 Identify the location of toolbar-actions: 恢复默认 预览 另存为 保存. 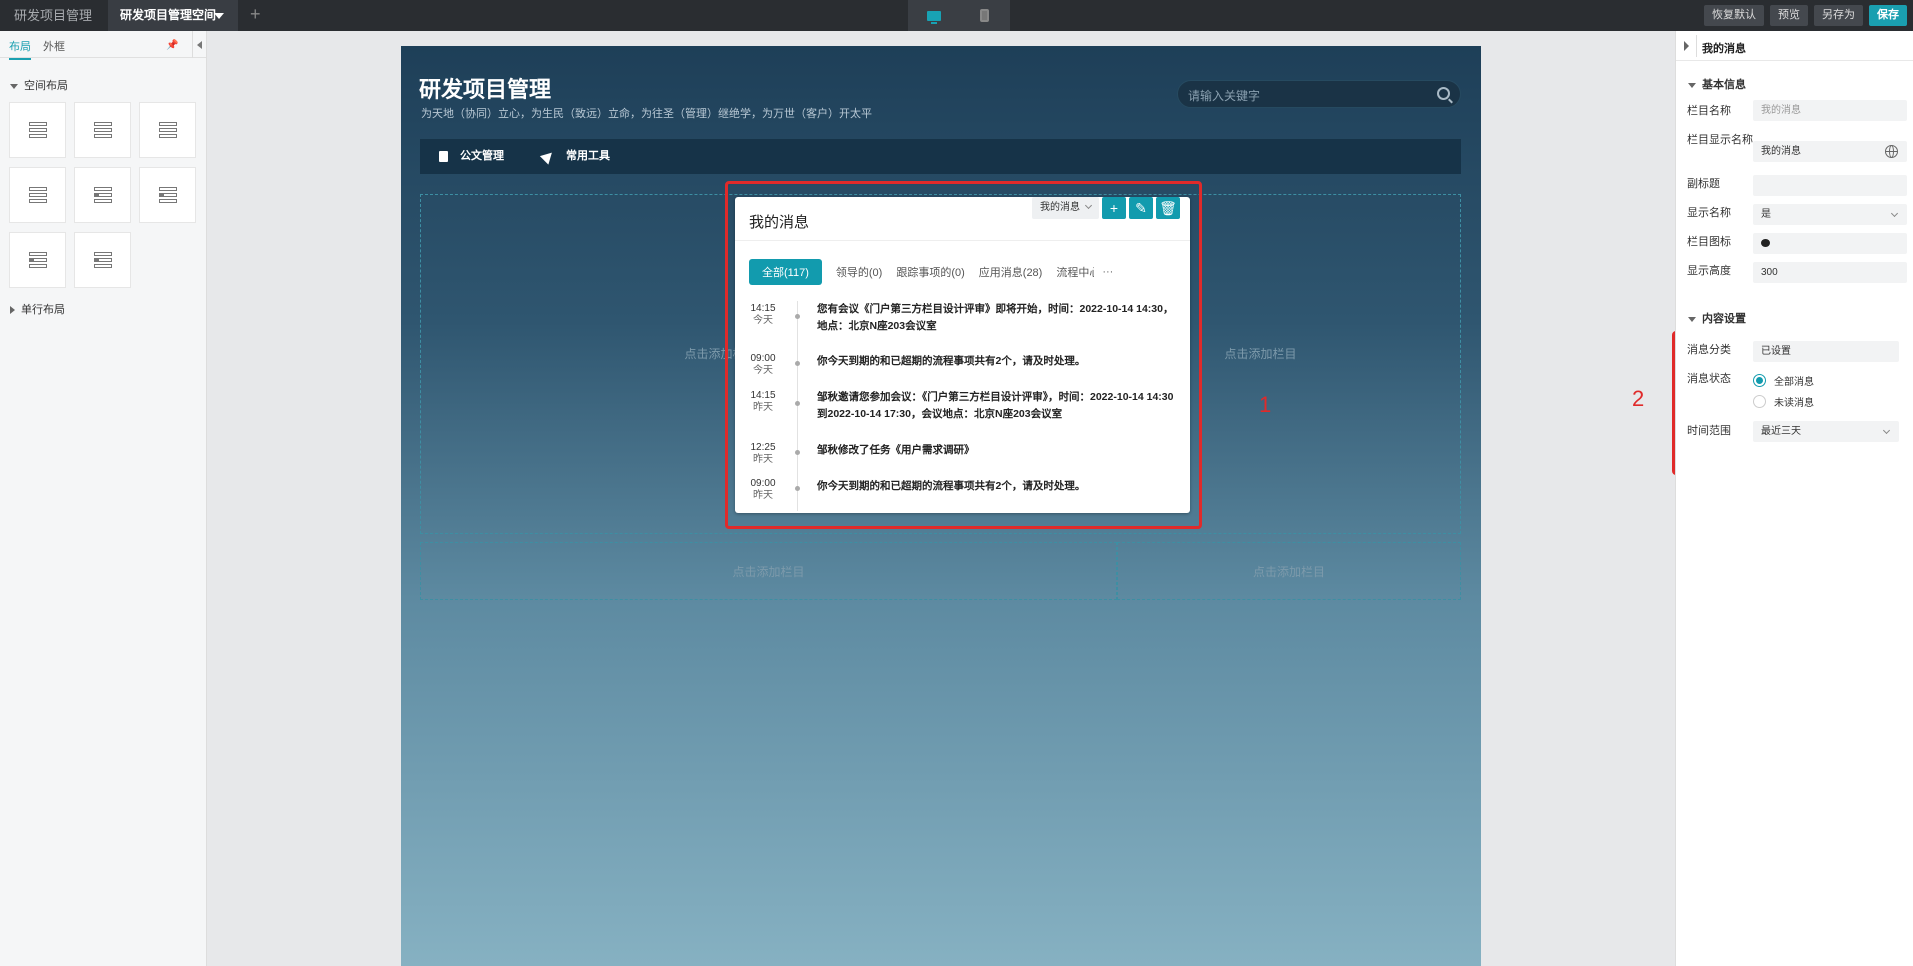
(1805, 15).